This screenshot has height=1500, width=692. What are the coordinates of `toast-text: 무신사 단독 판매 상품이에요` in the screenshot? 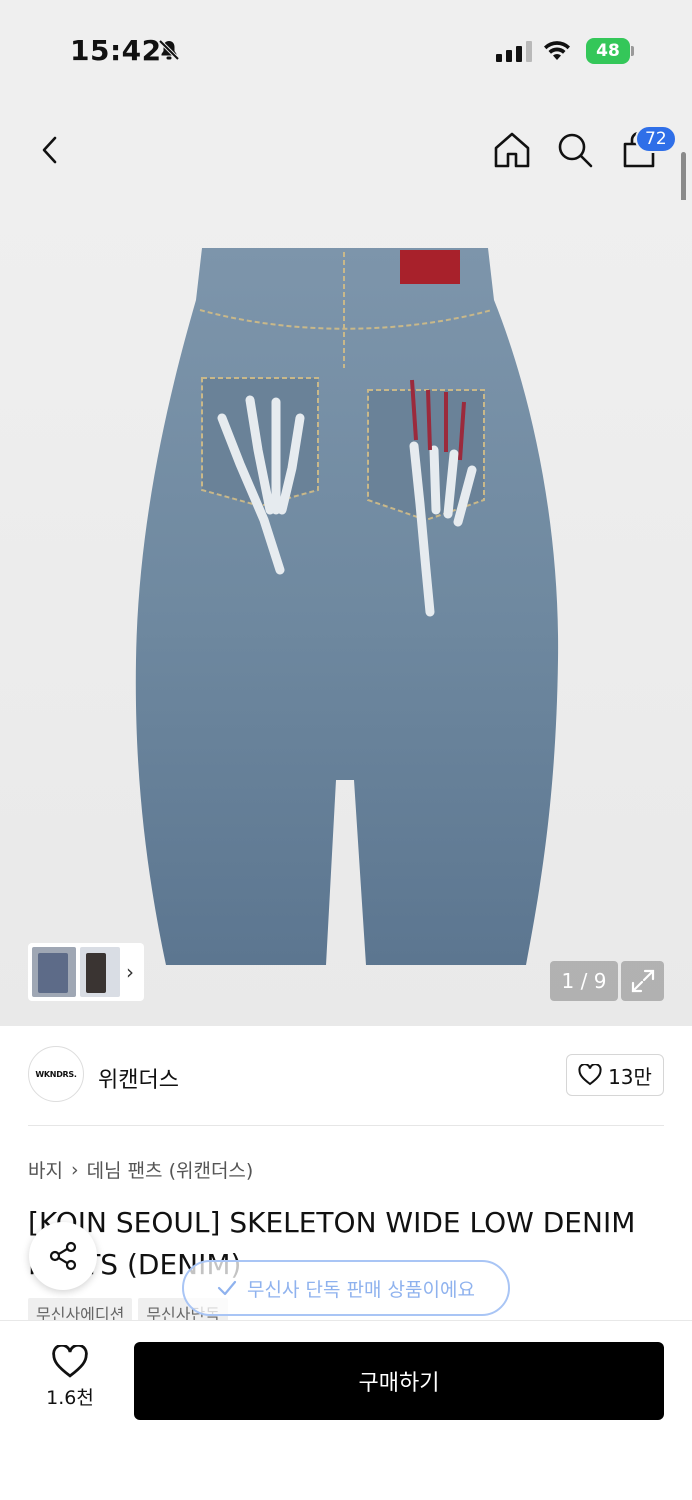 It's located at (361, 1289).